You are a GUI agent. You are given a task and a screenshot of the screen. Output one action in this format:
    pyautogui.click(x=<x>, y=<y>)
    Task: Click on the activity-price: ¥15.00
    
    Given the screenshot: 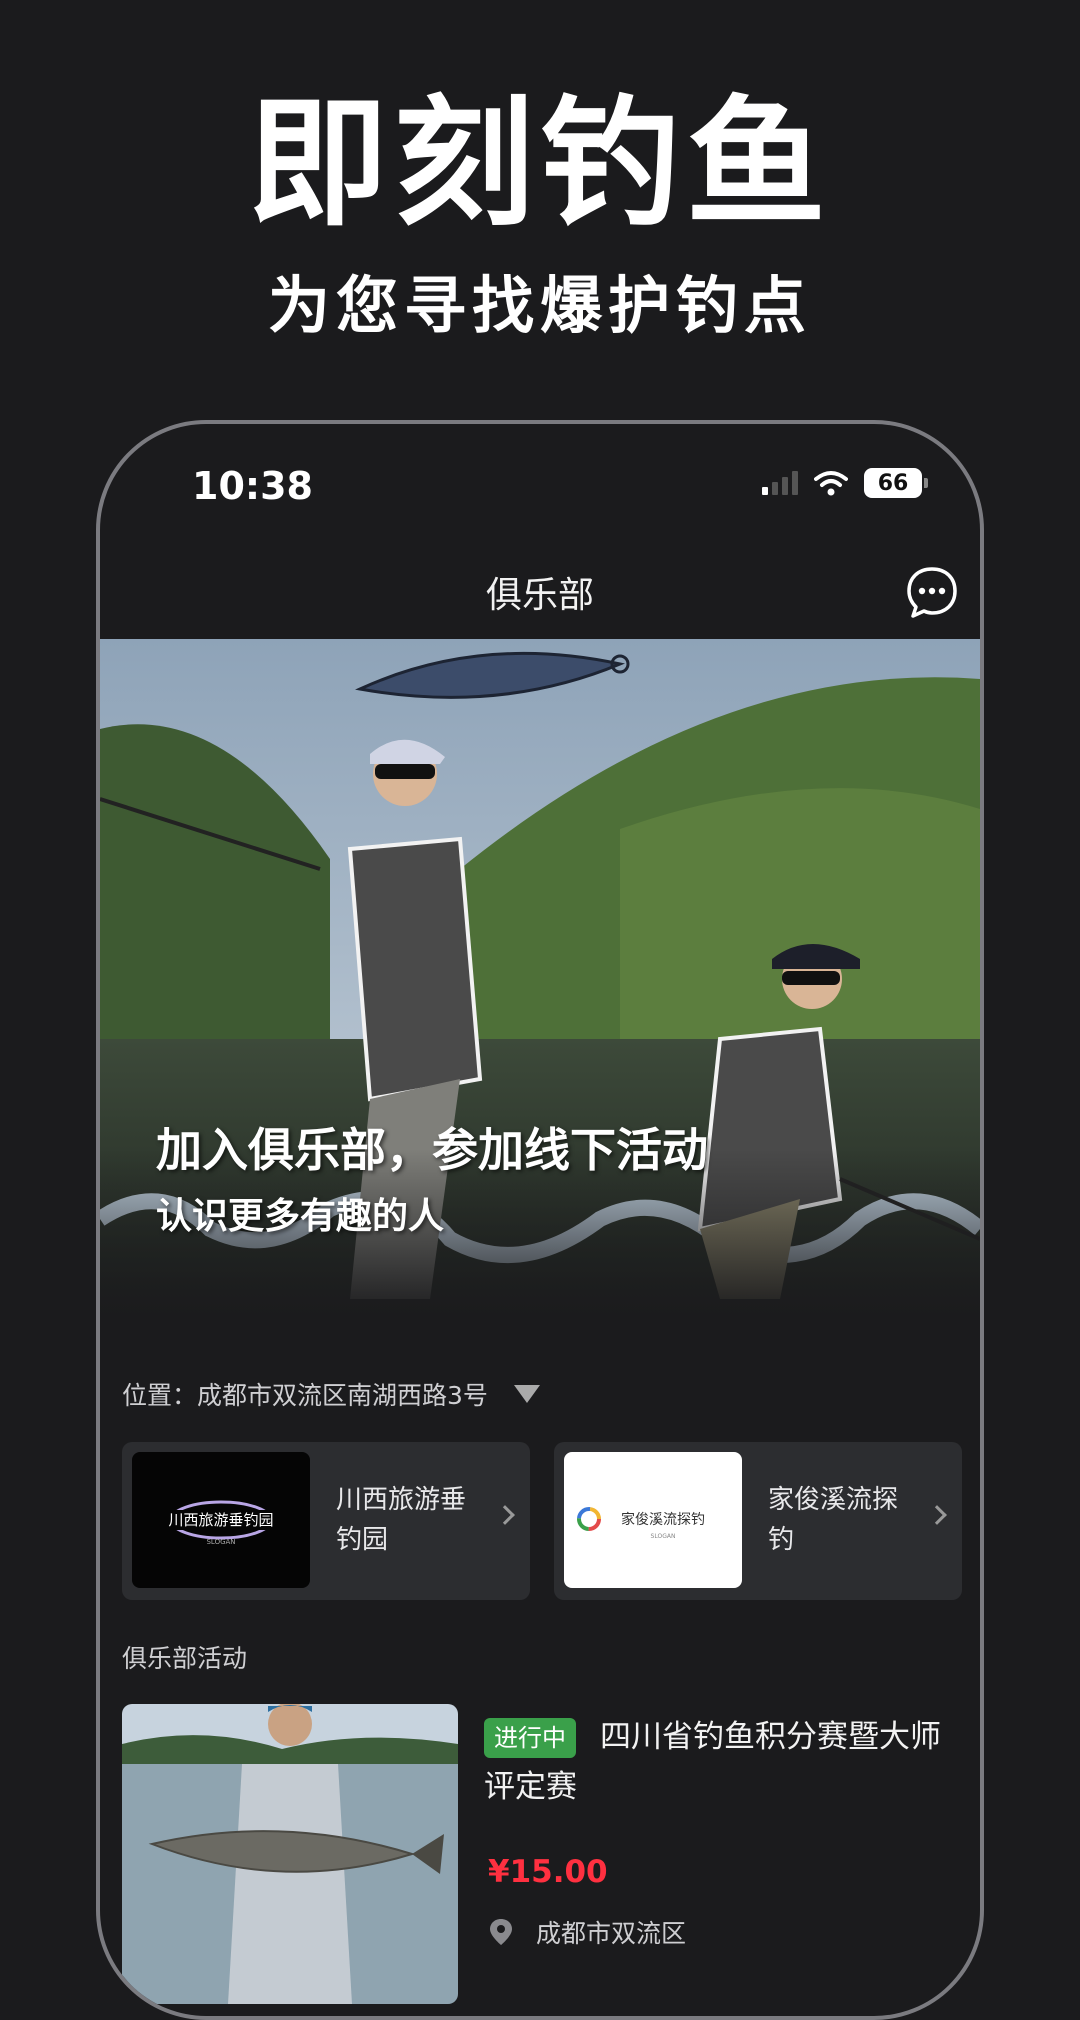 What is the action you would take?
    pyautogui.click(x=548, y=1872)
    